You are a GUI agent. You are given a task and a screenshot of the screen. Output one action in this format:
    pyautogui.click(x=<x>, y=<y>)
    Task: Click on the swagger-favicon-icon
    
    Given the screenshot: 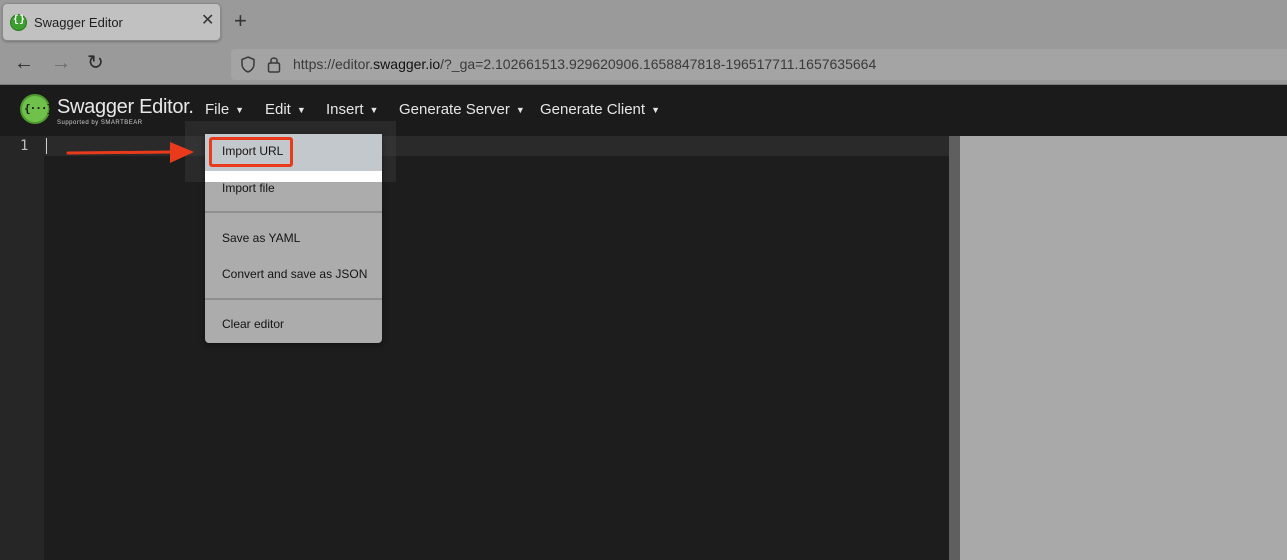 What is the action you would take?
    pyautogui.click(x=18, y=22)
    